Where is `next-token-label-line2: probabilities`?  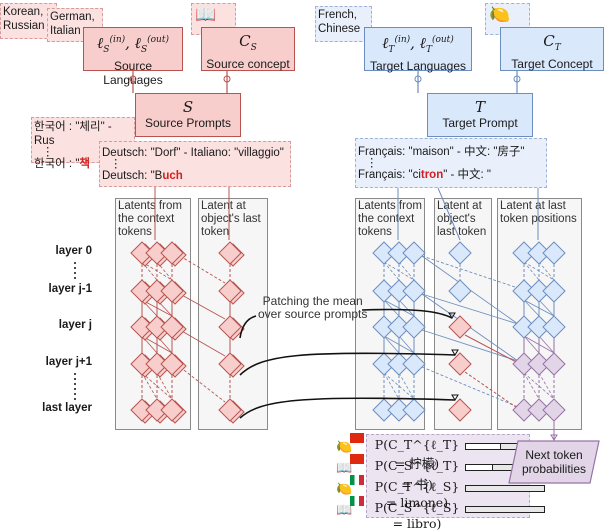 next-token-label-line2: probabilities is located at coordinates (554, 469).